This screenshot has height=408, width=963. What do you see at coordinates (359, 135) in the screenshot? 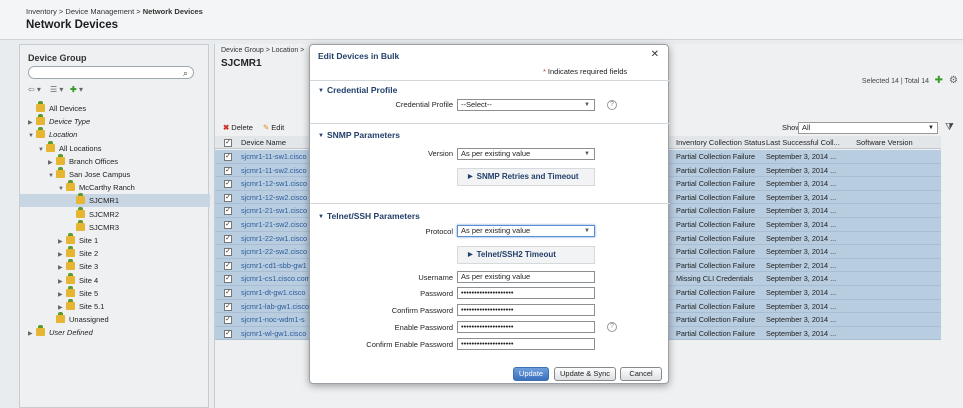
I see `snmp-parameters-section: ▼ SNMP Parameters` at bounding box center [359, 135].